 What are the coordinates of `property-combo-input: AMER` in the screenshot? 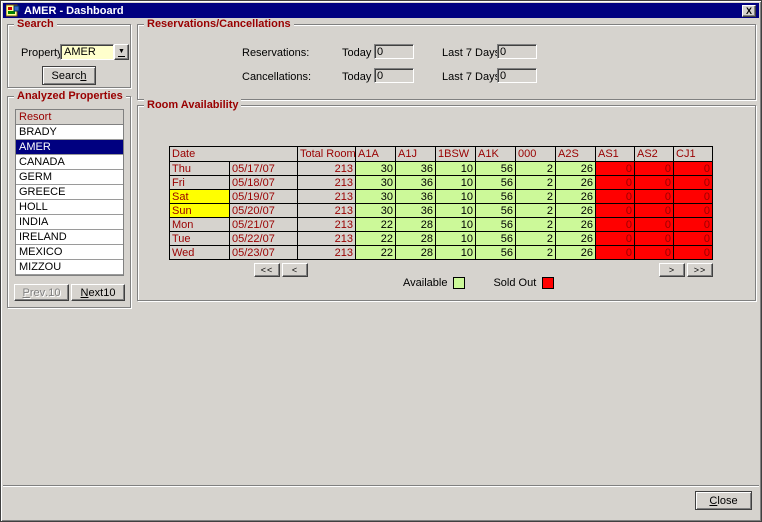 It's located at (87, 52).